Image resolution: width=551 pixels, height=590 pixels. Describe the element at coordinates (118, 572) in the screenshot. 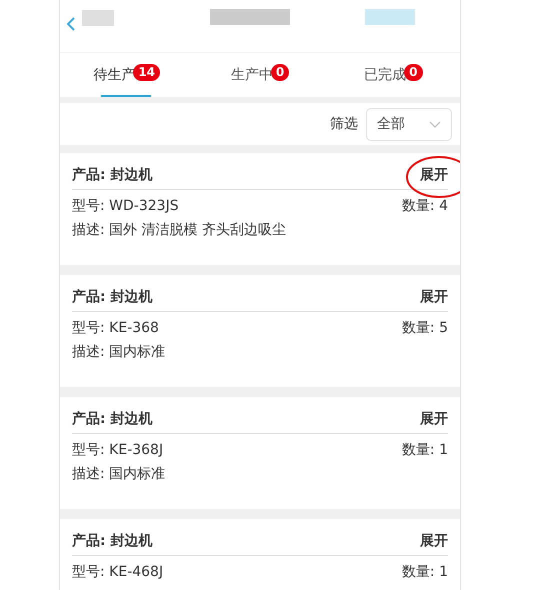

I see `model-number: 型号: KE-468J` at that location.